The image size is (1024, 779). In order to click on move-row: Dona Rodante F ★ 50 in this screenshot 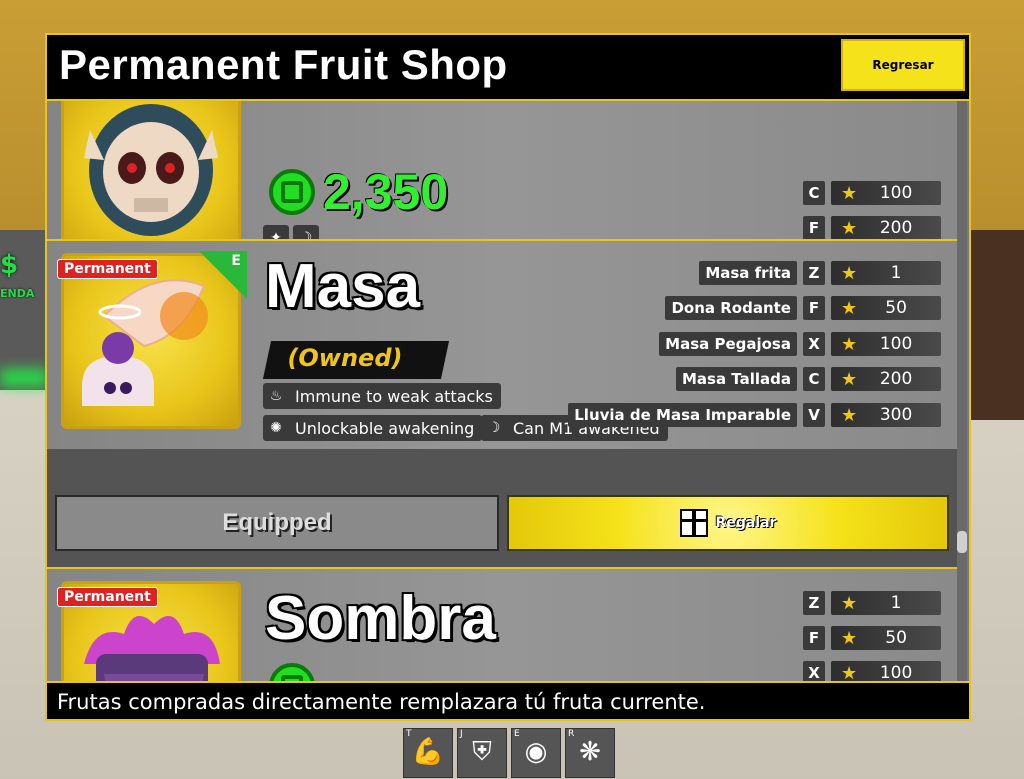, I will do `click(803, 308)`.